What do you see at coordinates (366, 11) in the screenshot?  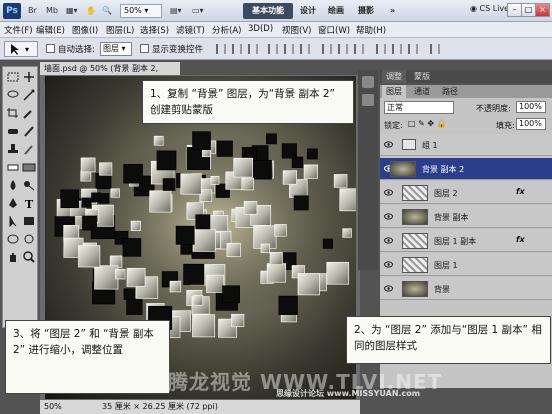 I see `workspace-photography-button: 摄影` at bounding box center [366, 11].